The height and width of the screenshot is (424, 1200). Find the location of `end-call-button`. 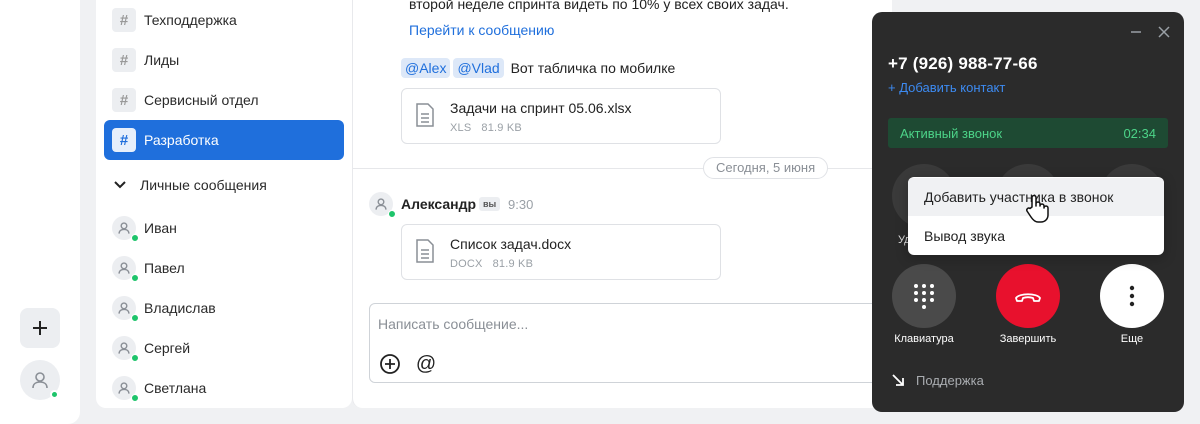

end-call-button is located at coordinates (1028, 296).